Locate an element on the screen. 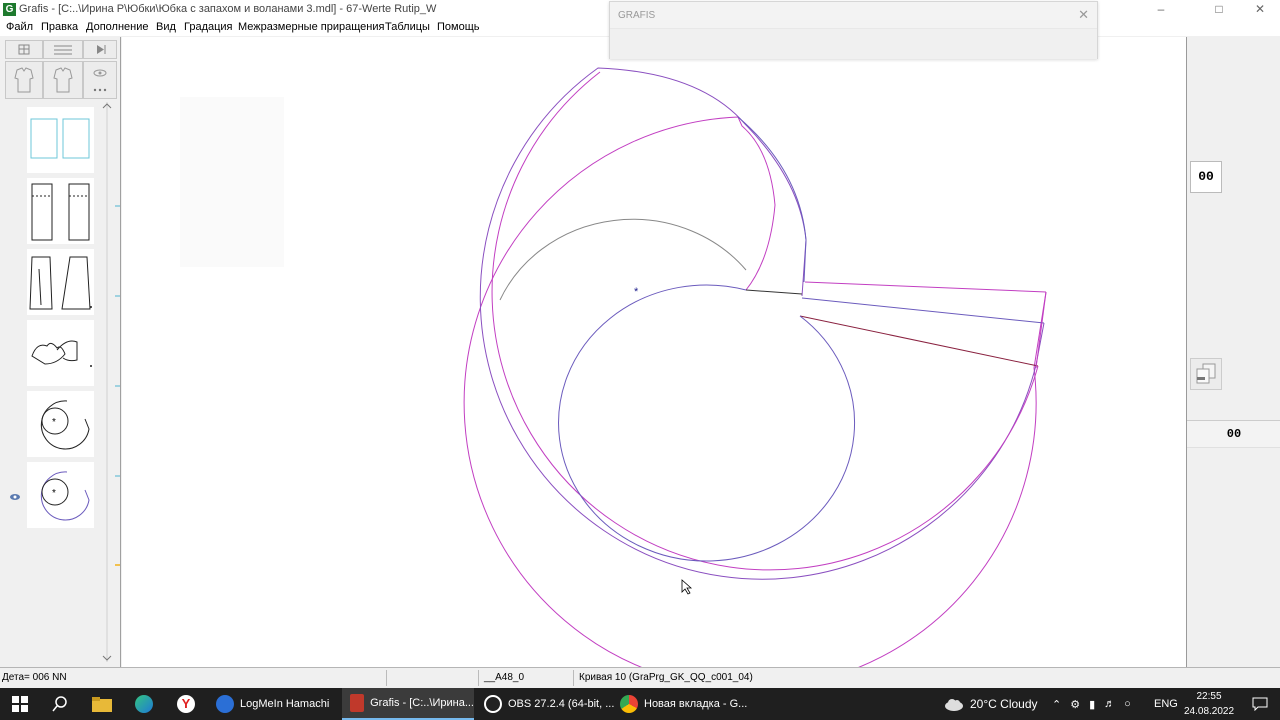 Image resolution: width=1280 pixels, height=720 pixels. minimize-button: – is located at coordinates (1161, 9).